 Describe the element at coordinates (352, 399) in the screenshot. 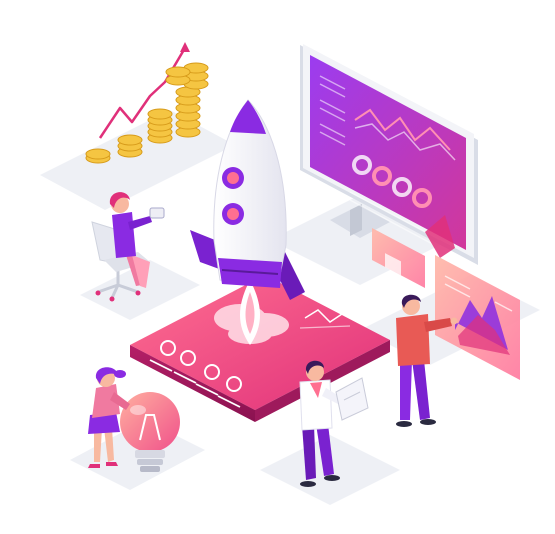

I see `laptop-icon` at that location.